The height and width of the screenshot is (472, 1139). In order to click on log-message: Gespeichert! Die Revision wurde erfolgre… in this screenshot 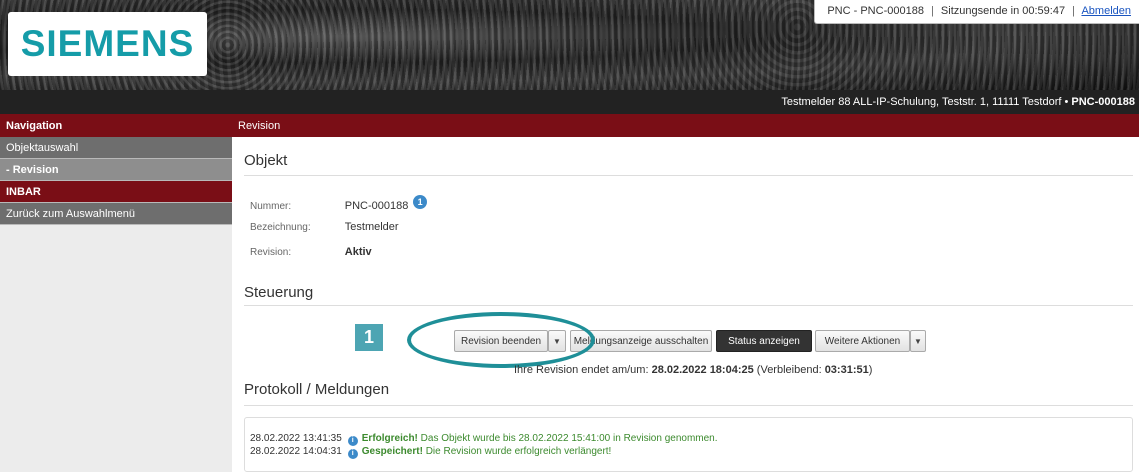, I will do `click(487, 451)`.